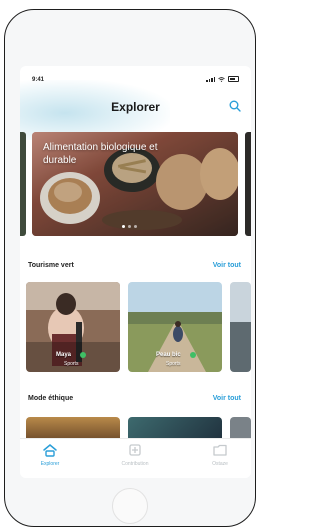  Describe the element at coordinates (50, 464) in the screenshot. I see `tab-label: Explorer` at that location.